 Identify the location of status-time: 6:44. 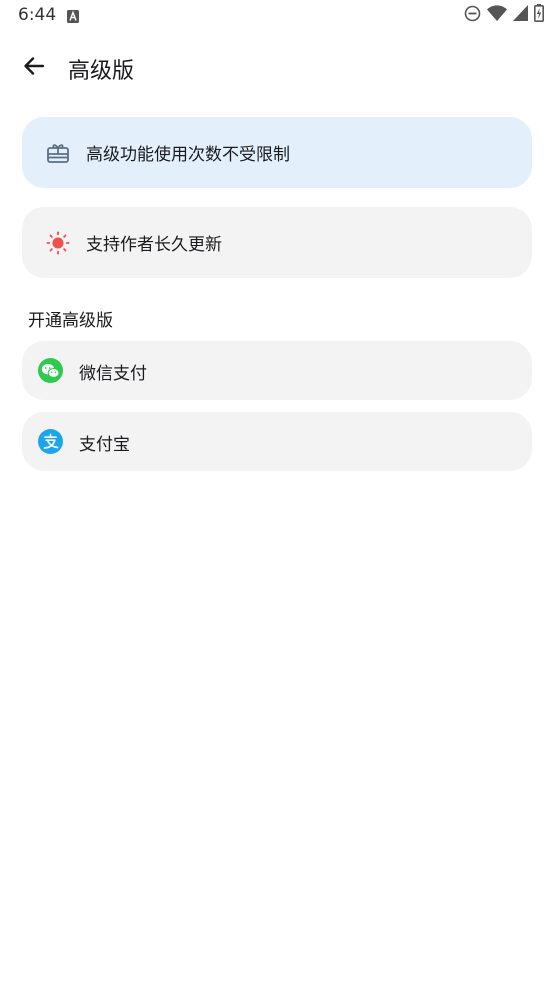
(37, 15).